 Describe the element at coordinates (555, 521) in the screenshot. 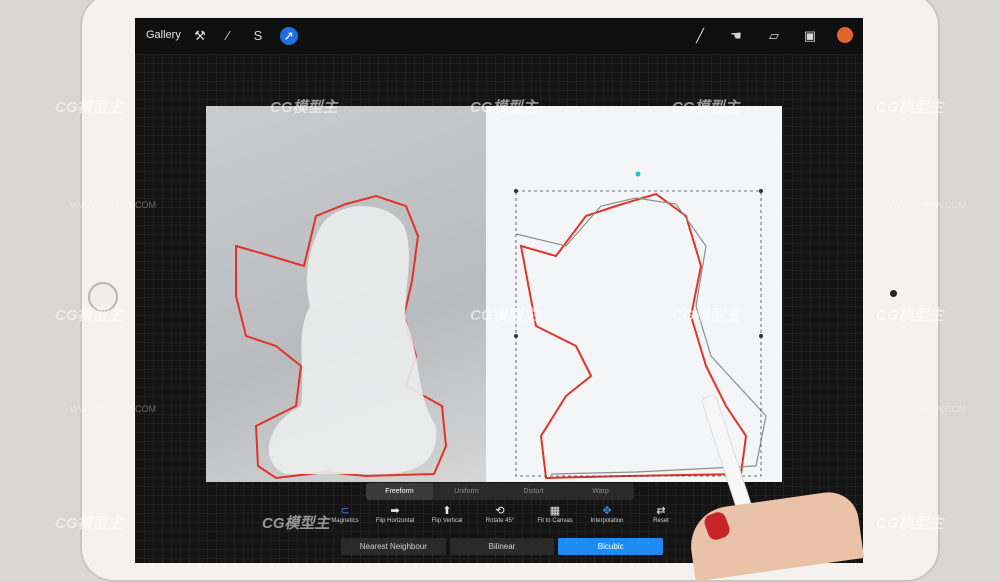

I see `fit-canvas-label: Fit to Canvas` at that location.